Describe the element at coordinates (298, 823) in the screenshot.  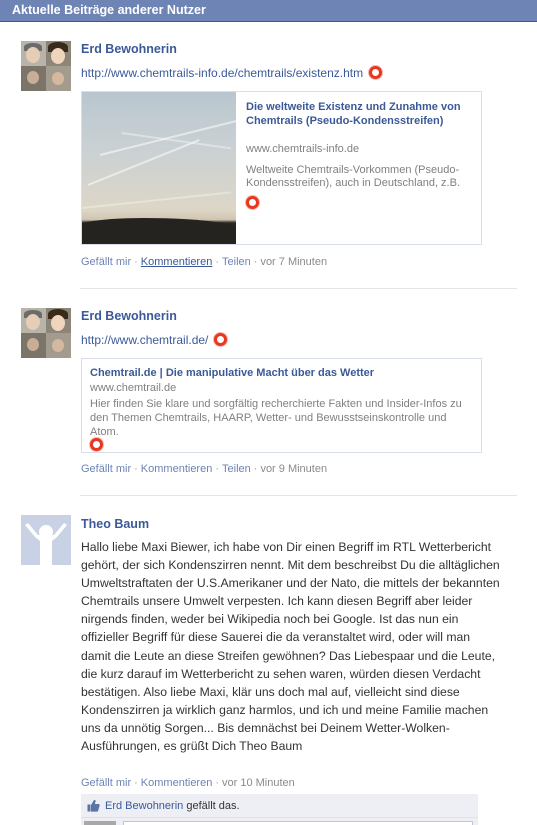
I see `comment-input` at that location.